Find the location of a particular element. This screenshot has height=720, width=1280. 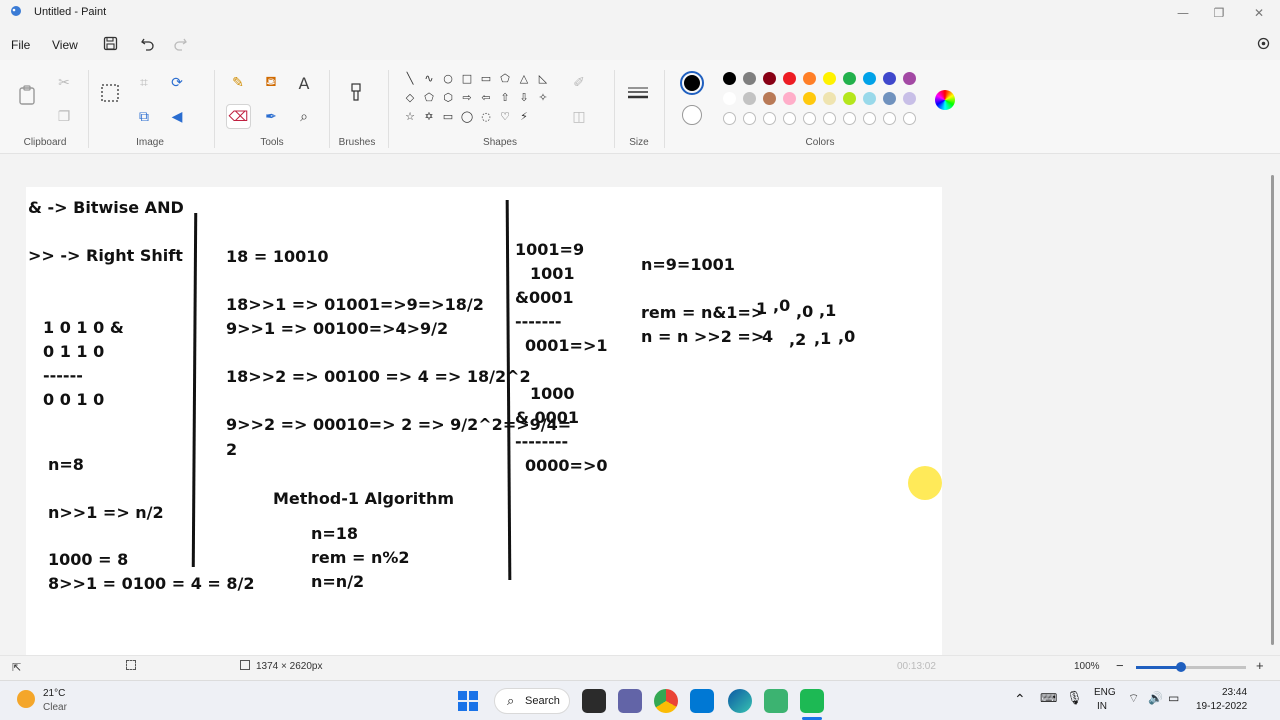

crop-icon: ⌗ is located at coordinates (144, 83).